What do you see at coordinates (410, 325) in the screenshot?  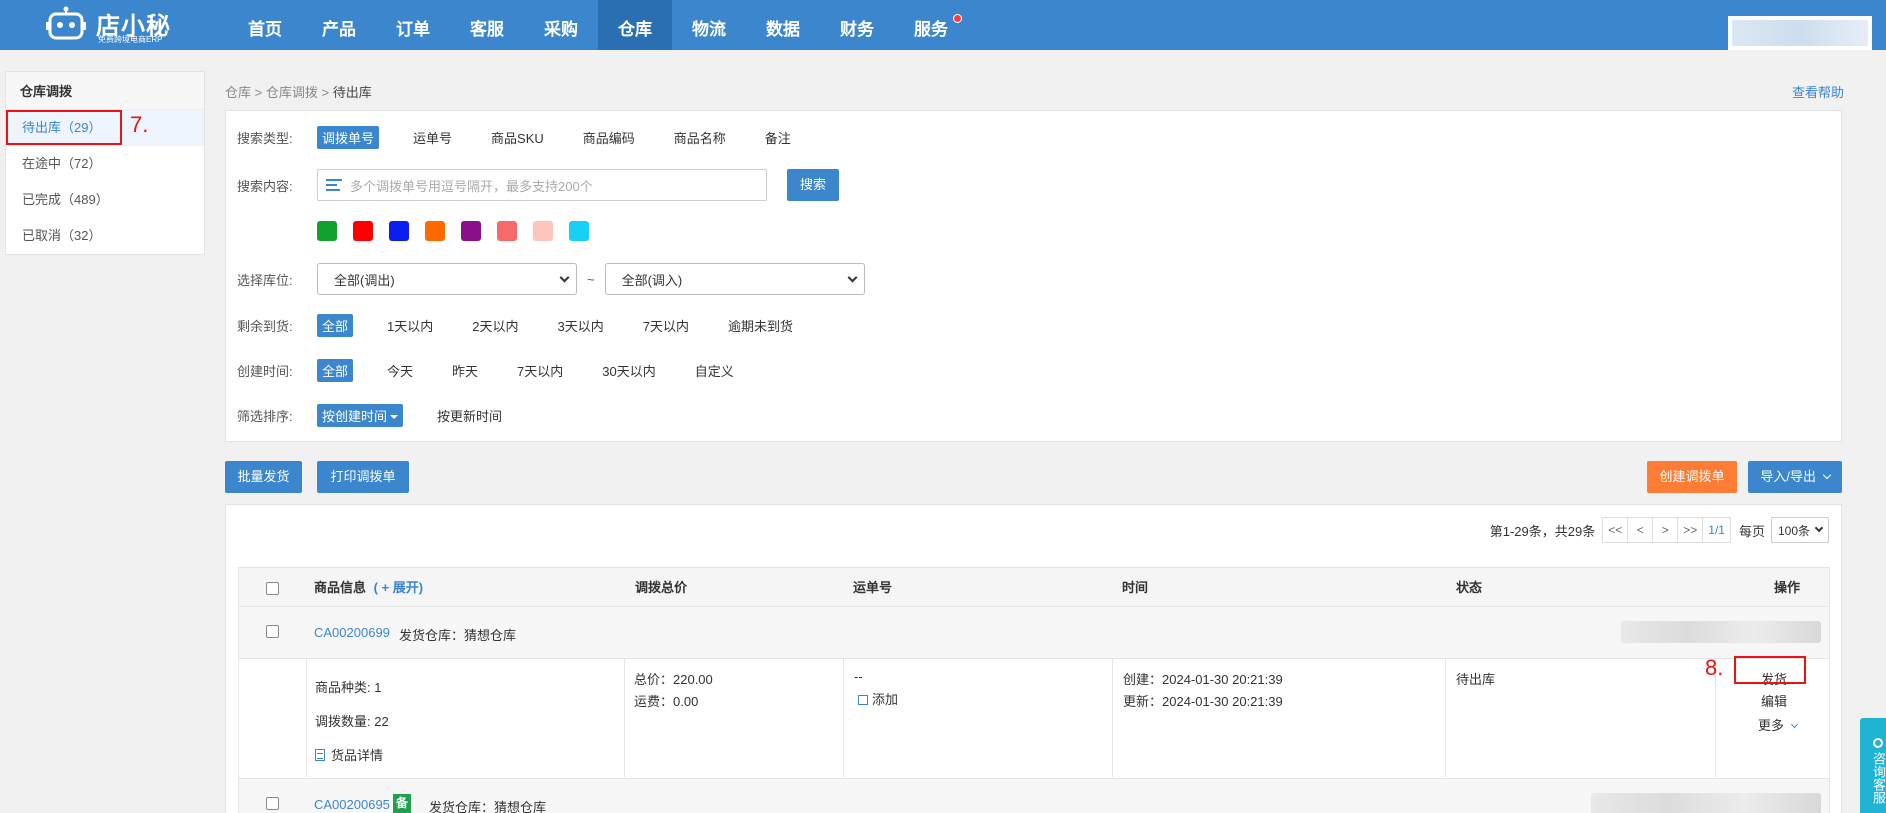 I see `remaining-1day: 1天以内` at bounding box center [410, 325].